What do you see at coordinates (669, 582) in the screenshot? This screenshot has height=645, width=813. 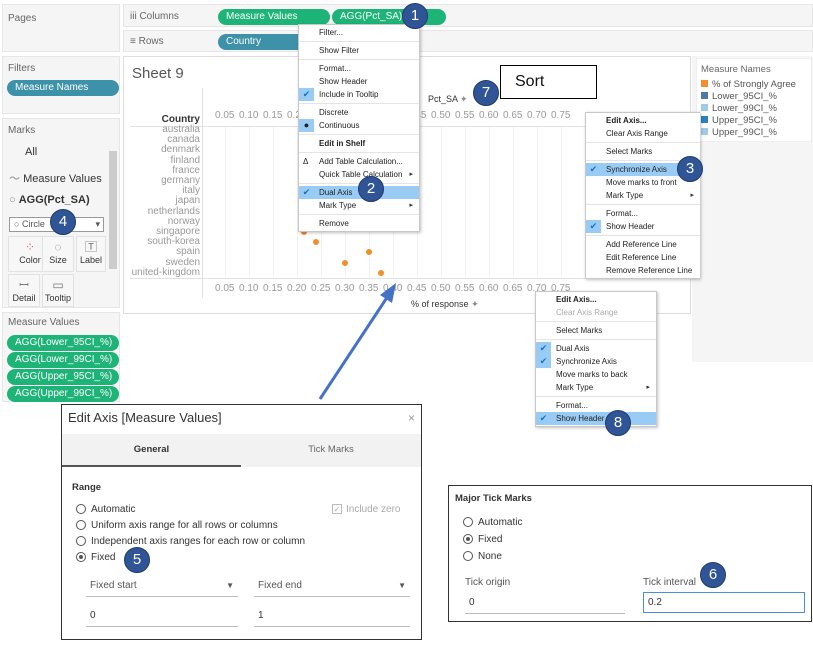 I see `tick-interval-label: Tick interval` at bounding box center [669, 582].